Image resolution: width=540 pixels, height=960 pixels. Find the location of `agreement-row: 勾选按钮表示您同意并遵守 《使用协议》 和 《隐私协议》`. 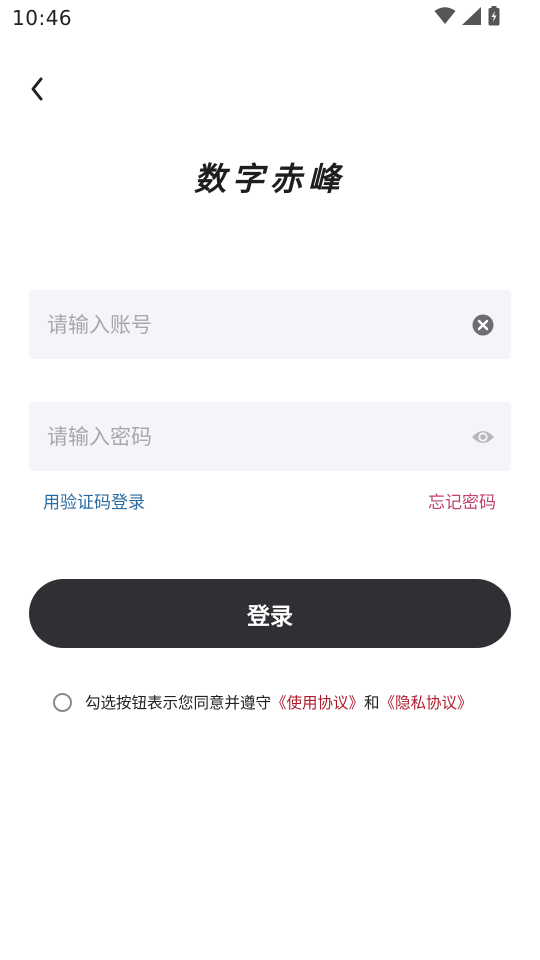

agreement-row: 勾选按钮表示您同意并遵守 《使用协议》 和 《隐私协议》 is located at coordinates (263, 702).